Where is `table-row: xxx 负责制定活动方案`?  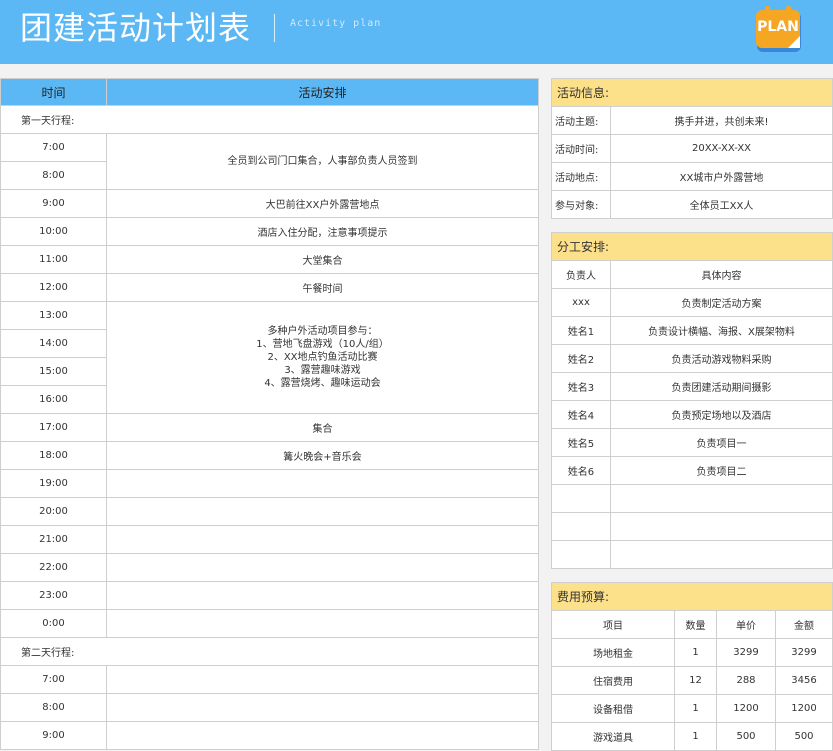
table-row: xxx 负责制定活动方案 is located at coordinates (692, 302).